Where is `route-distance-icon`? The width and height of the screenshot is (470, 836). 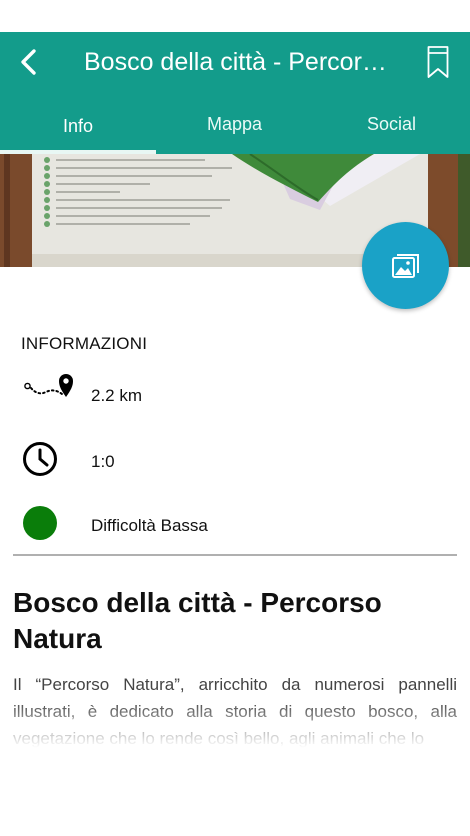 route-distance-icon is located at coordinates (48, 385).